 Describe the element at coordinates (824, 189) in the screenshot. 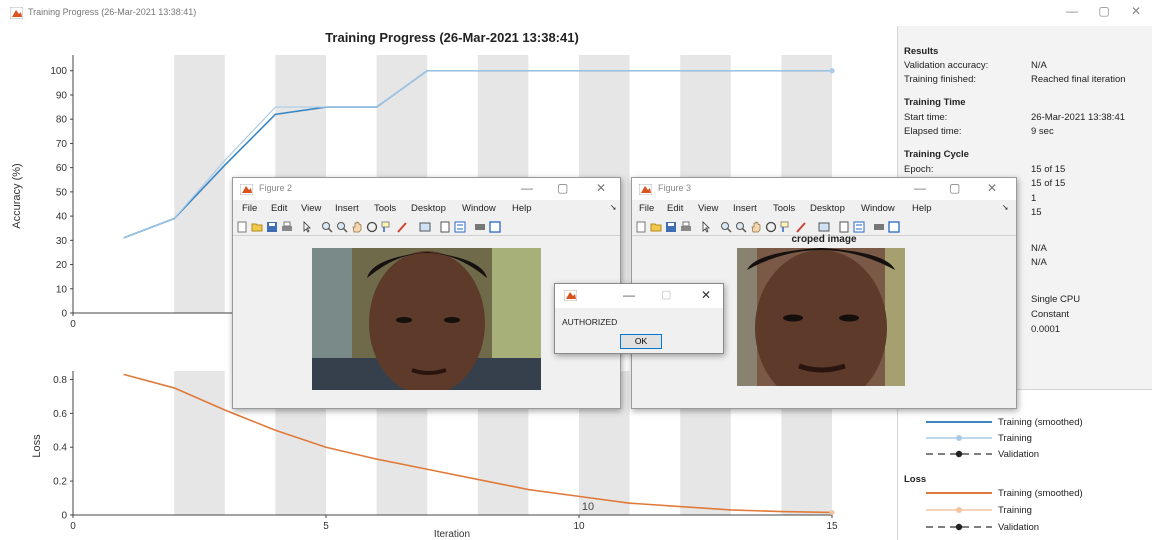

I see `figure-3-titlebar: Figure 3 — ▢ ✕` at that location.